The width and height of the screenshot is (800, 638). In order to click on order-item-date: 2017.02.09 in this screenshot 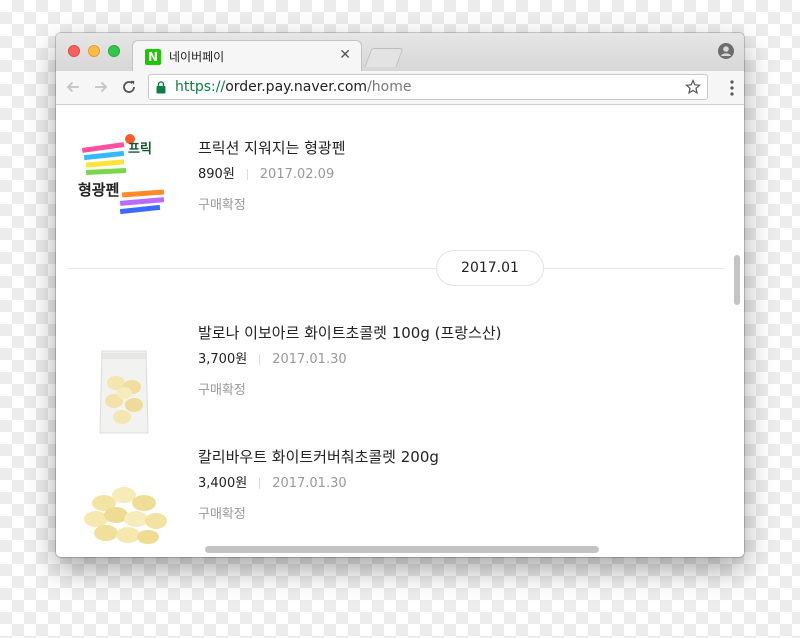, I will do `click(297, 174)`.